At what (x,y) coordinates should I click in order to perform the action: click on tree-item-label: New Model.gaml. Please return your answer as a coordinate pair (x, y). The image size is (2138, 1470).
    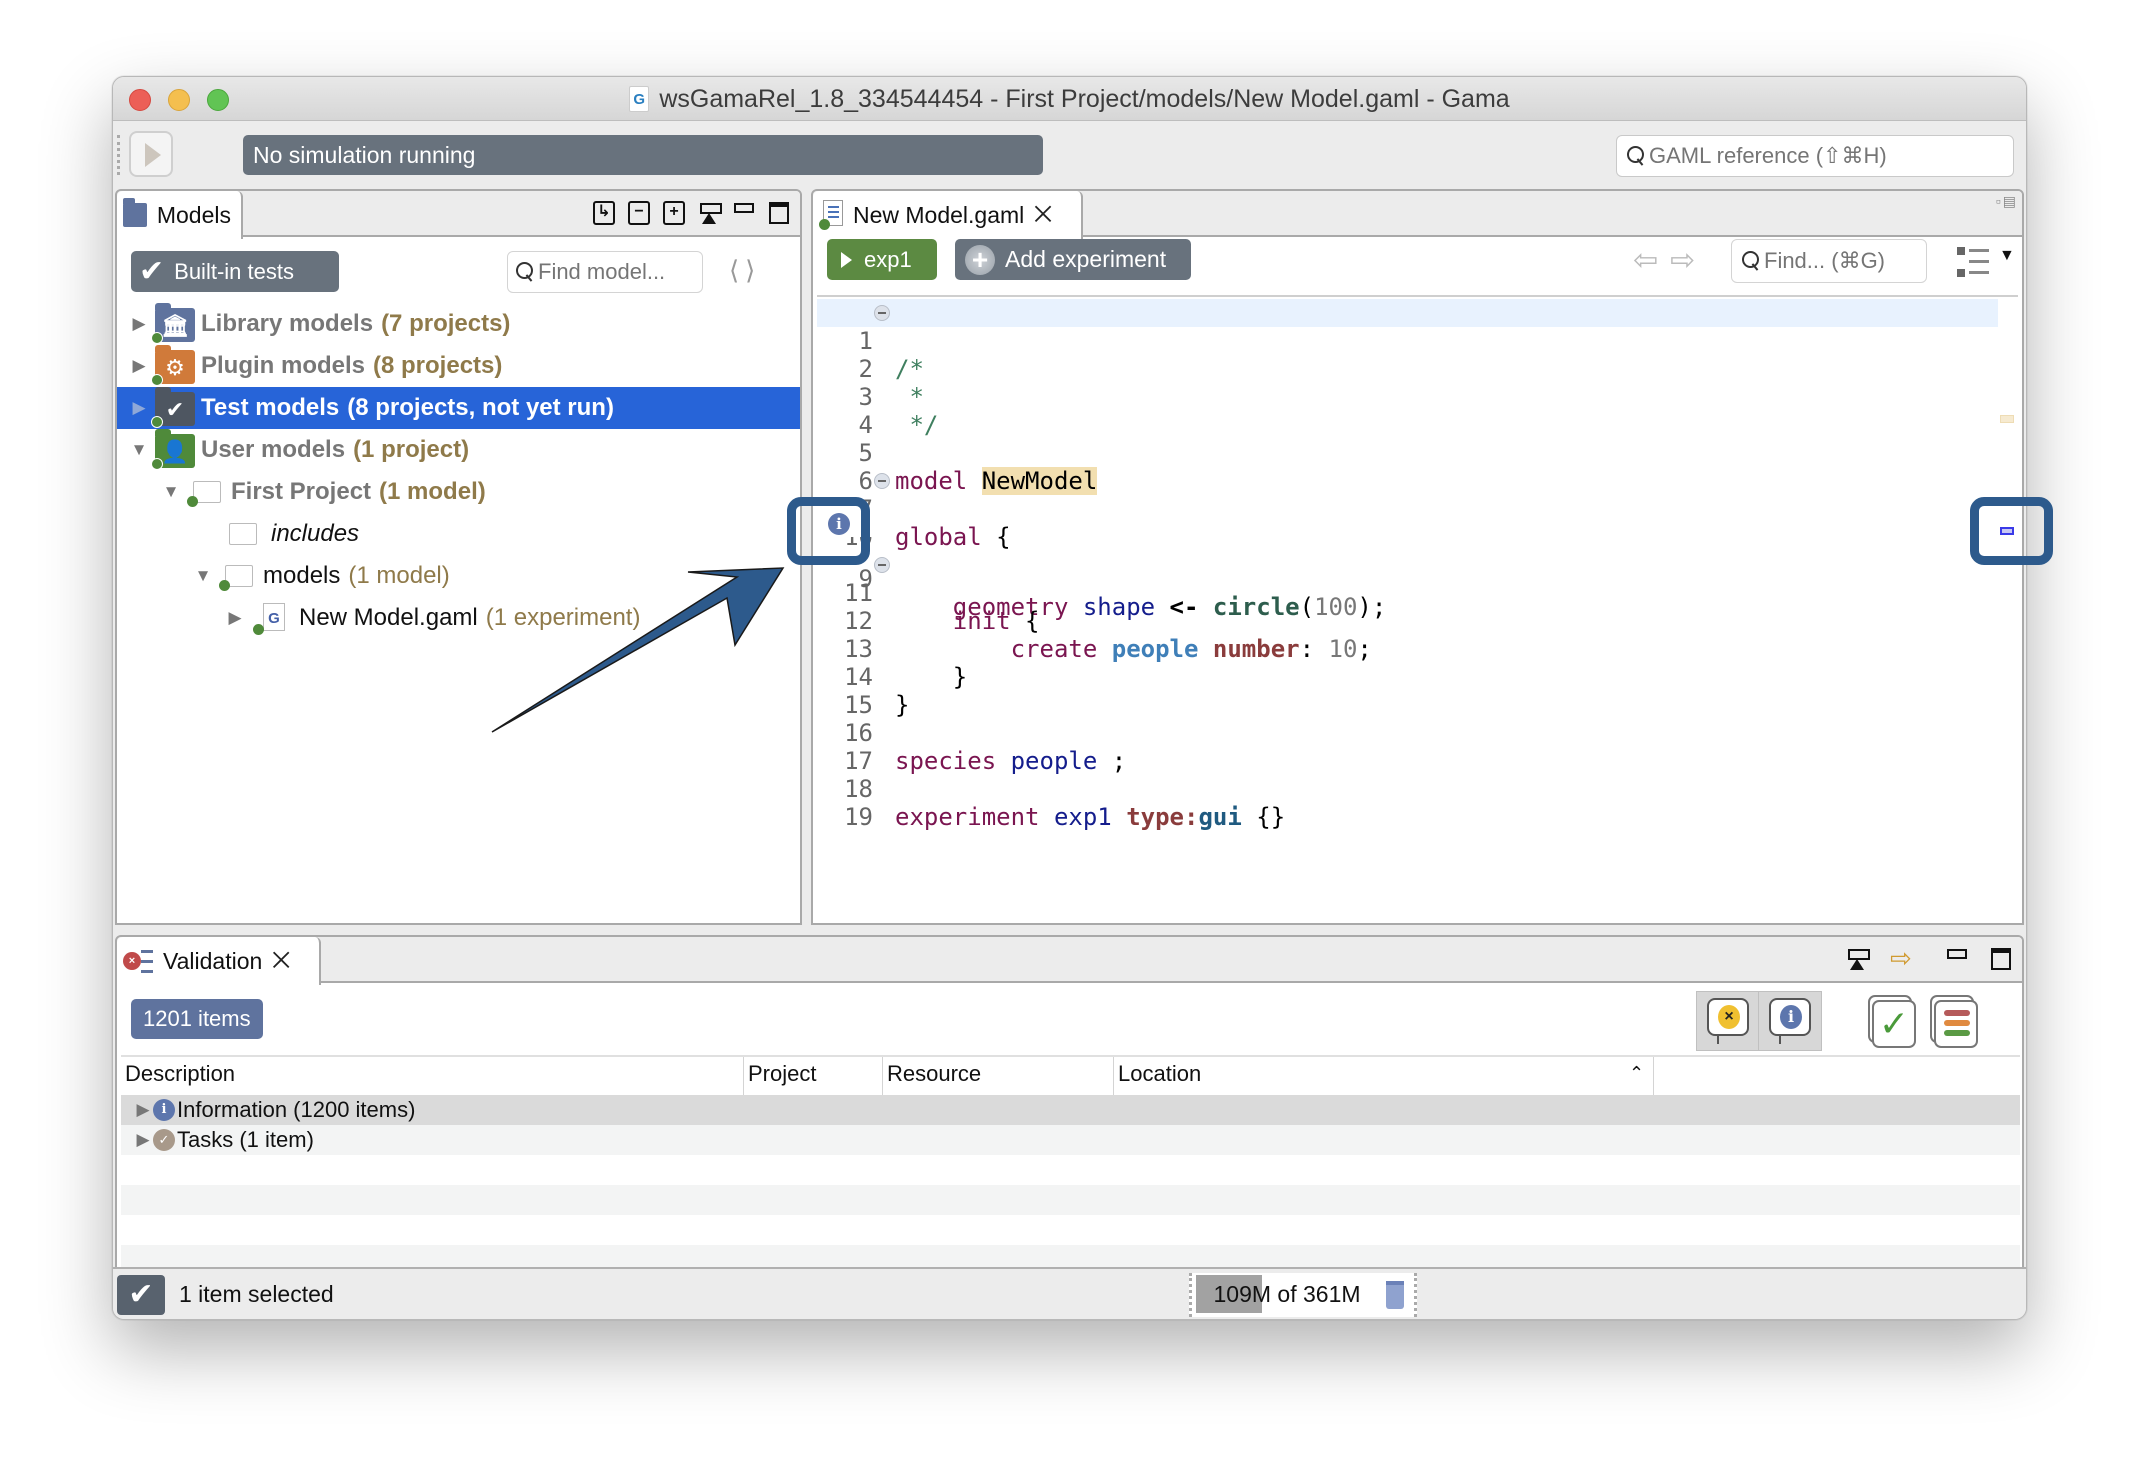
    Looking at the image, I should click on (388, 617).